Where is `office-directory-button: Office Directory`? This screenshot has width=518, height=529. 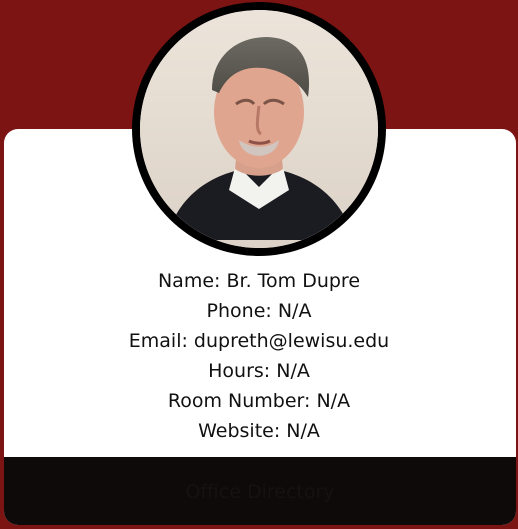 office-directory-button: Office Directory is located at coordinates (260, 491).